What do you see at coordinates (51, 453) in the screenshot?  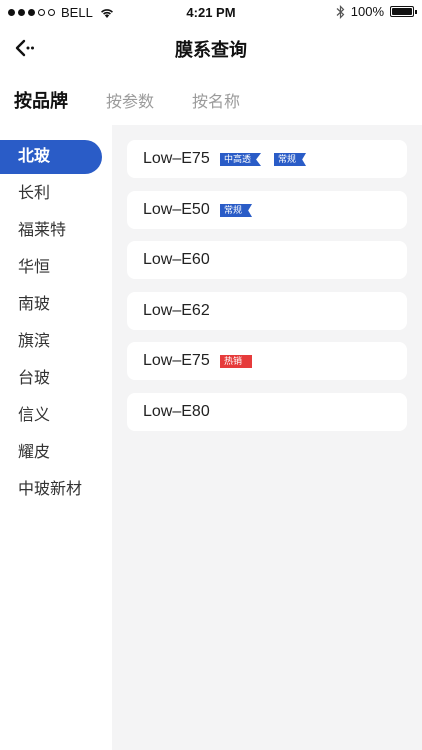 I see `sidebar-item-yaopi: 耀皮` at bounding box center [51, 453].